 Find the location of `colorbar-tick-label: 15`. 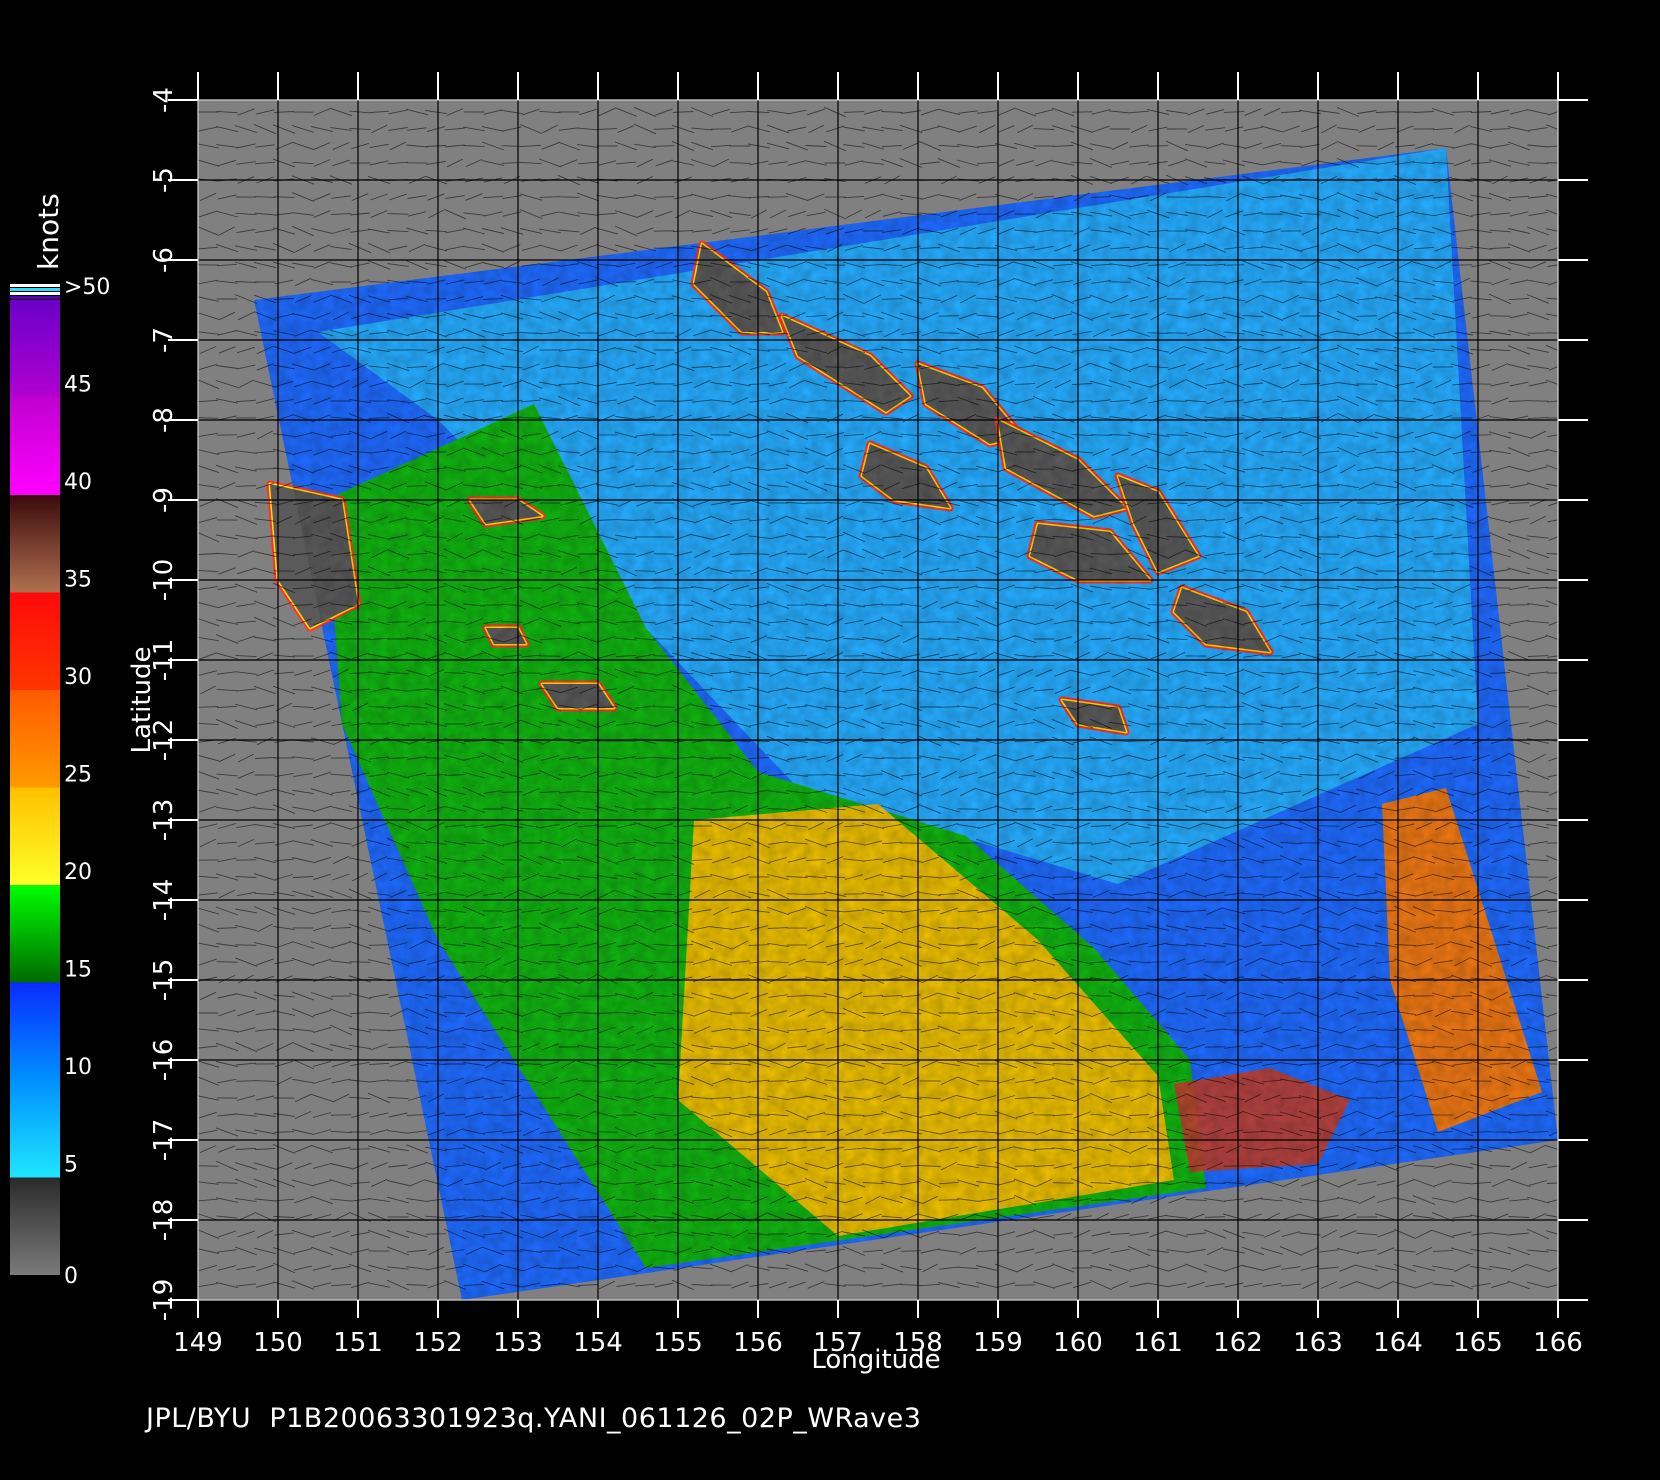

colorbar-tick-label: 15 is located at coordinates (78, 970).